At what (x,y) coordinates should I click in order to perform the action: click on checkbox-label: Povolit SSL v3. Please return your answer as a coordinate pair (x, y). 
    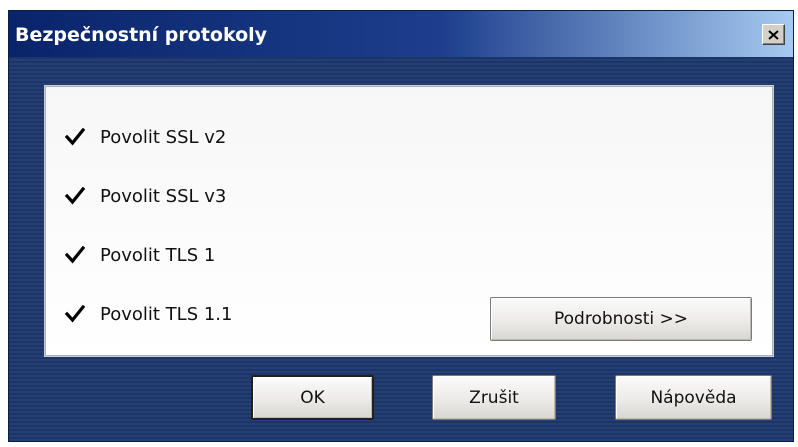
    Looking at the image, I should click on (163, 196).